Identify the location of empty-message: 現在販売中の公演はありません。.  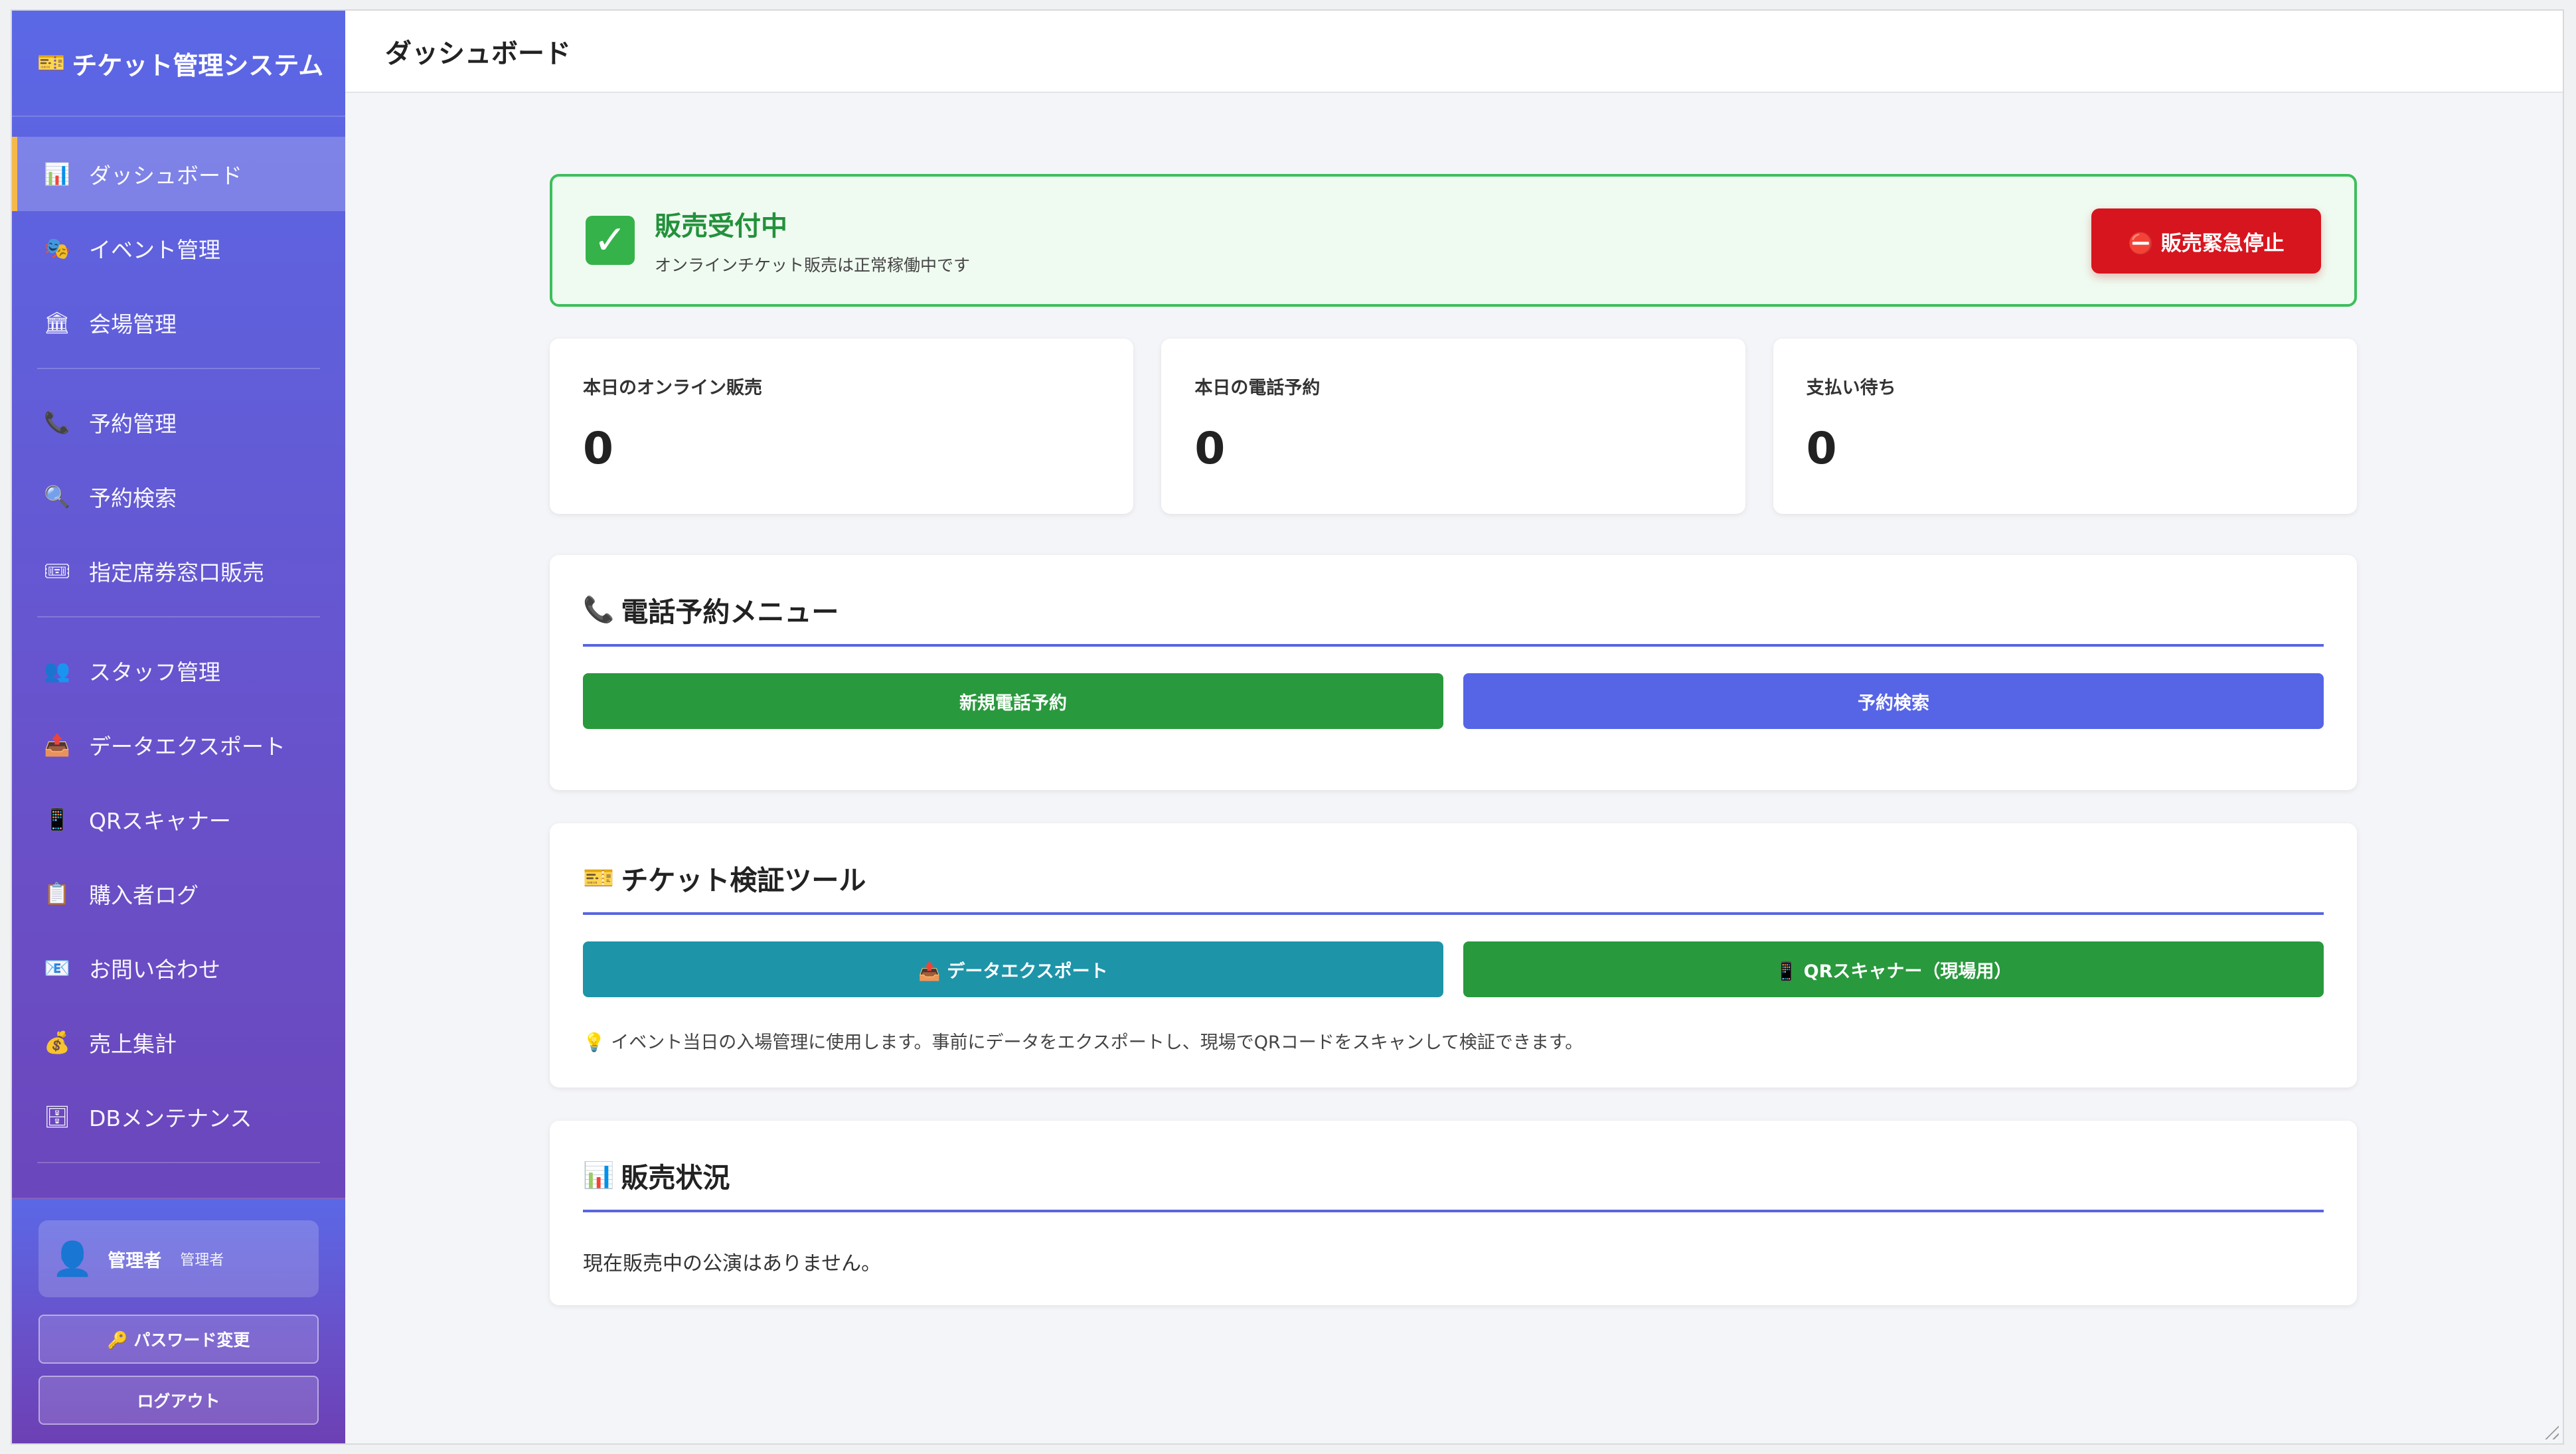
(732, 1263).